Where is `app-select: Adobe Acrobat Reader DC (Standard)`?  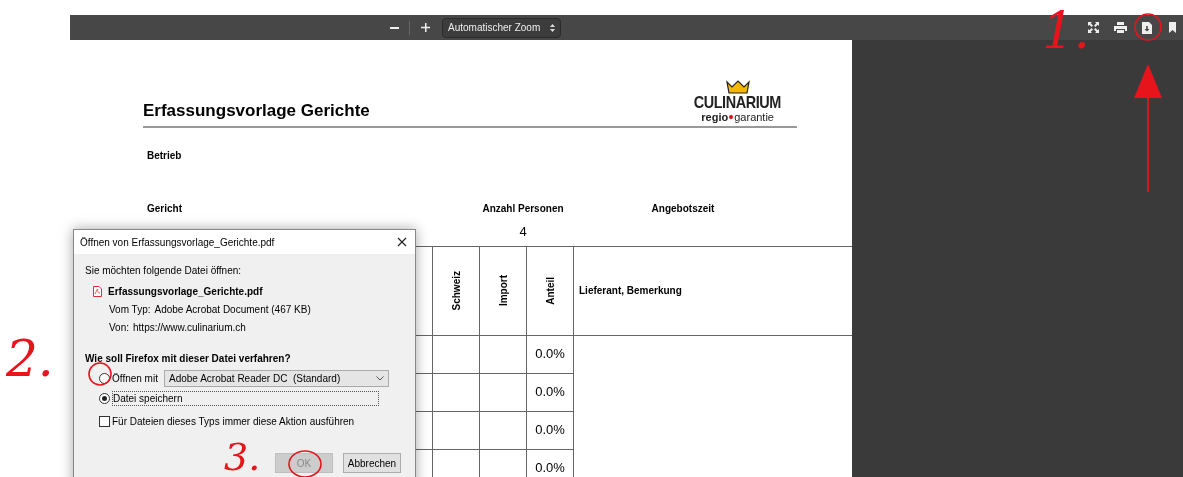
app-select: Adobe Acrobat Reader DC (Standard) is located at coordinates (276, 378).